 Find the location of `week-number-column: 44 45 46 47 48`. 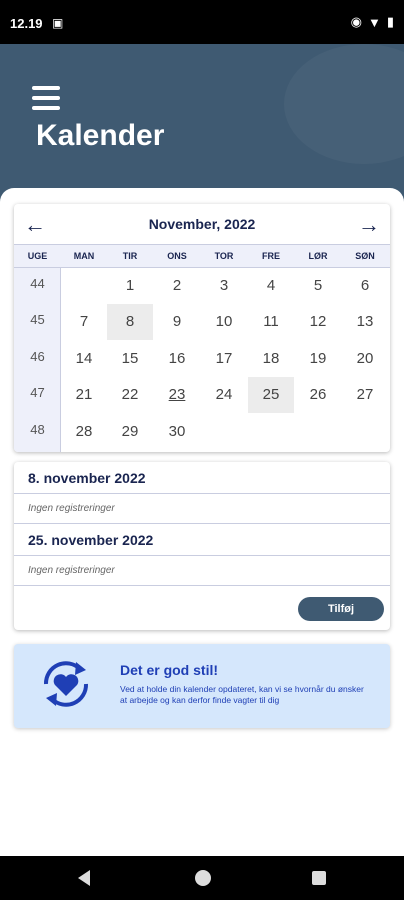

week-number-column: 44 45 46 47 48 is located at coordinates (37, 360).